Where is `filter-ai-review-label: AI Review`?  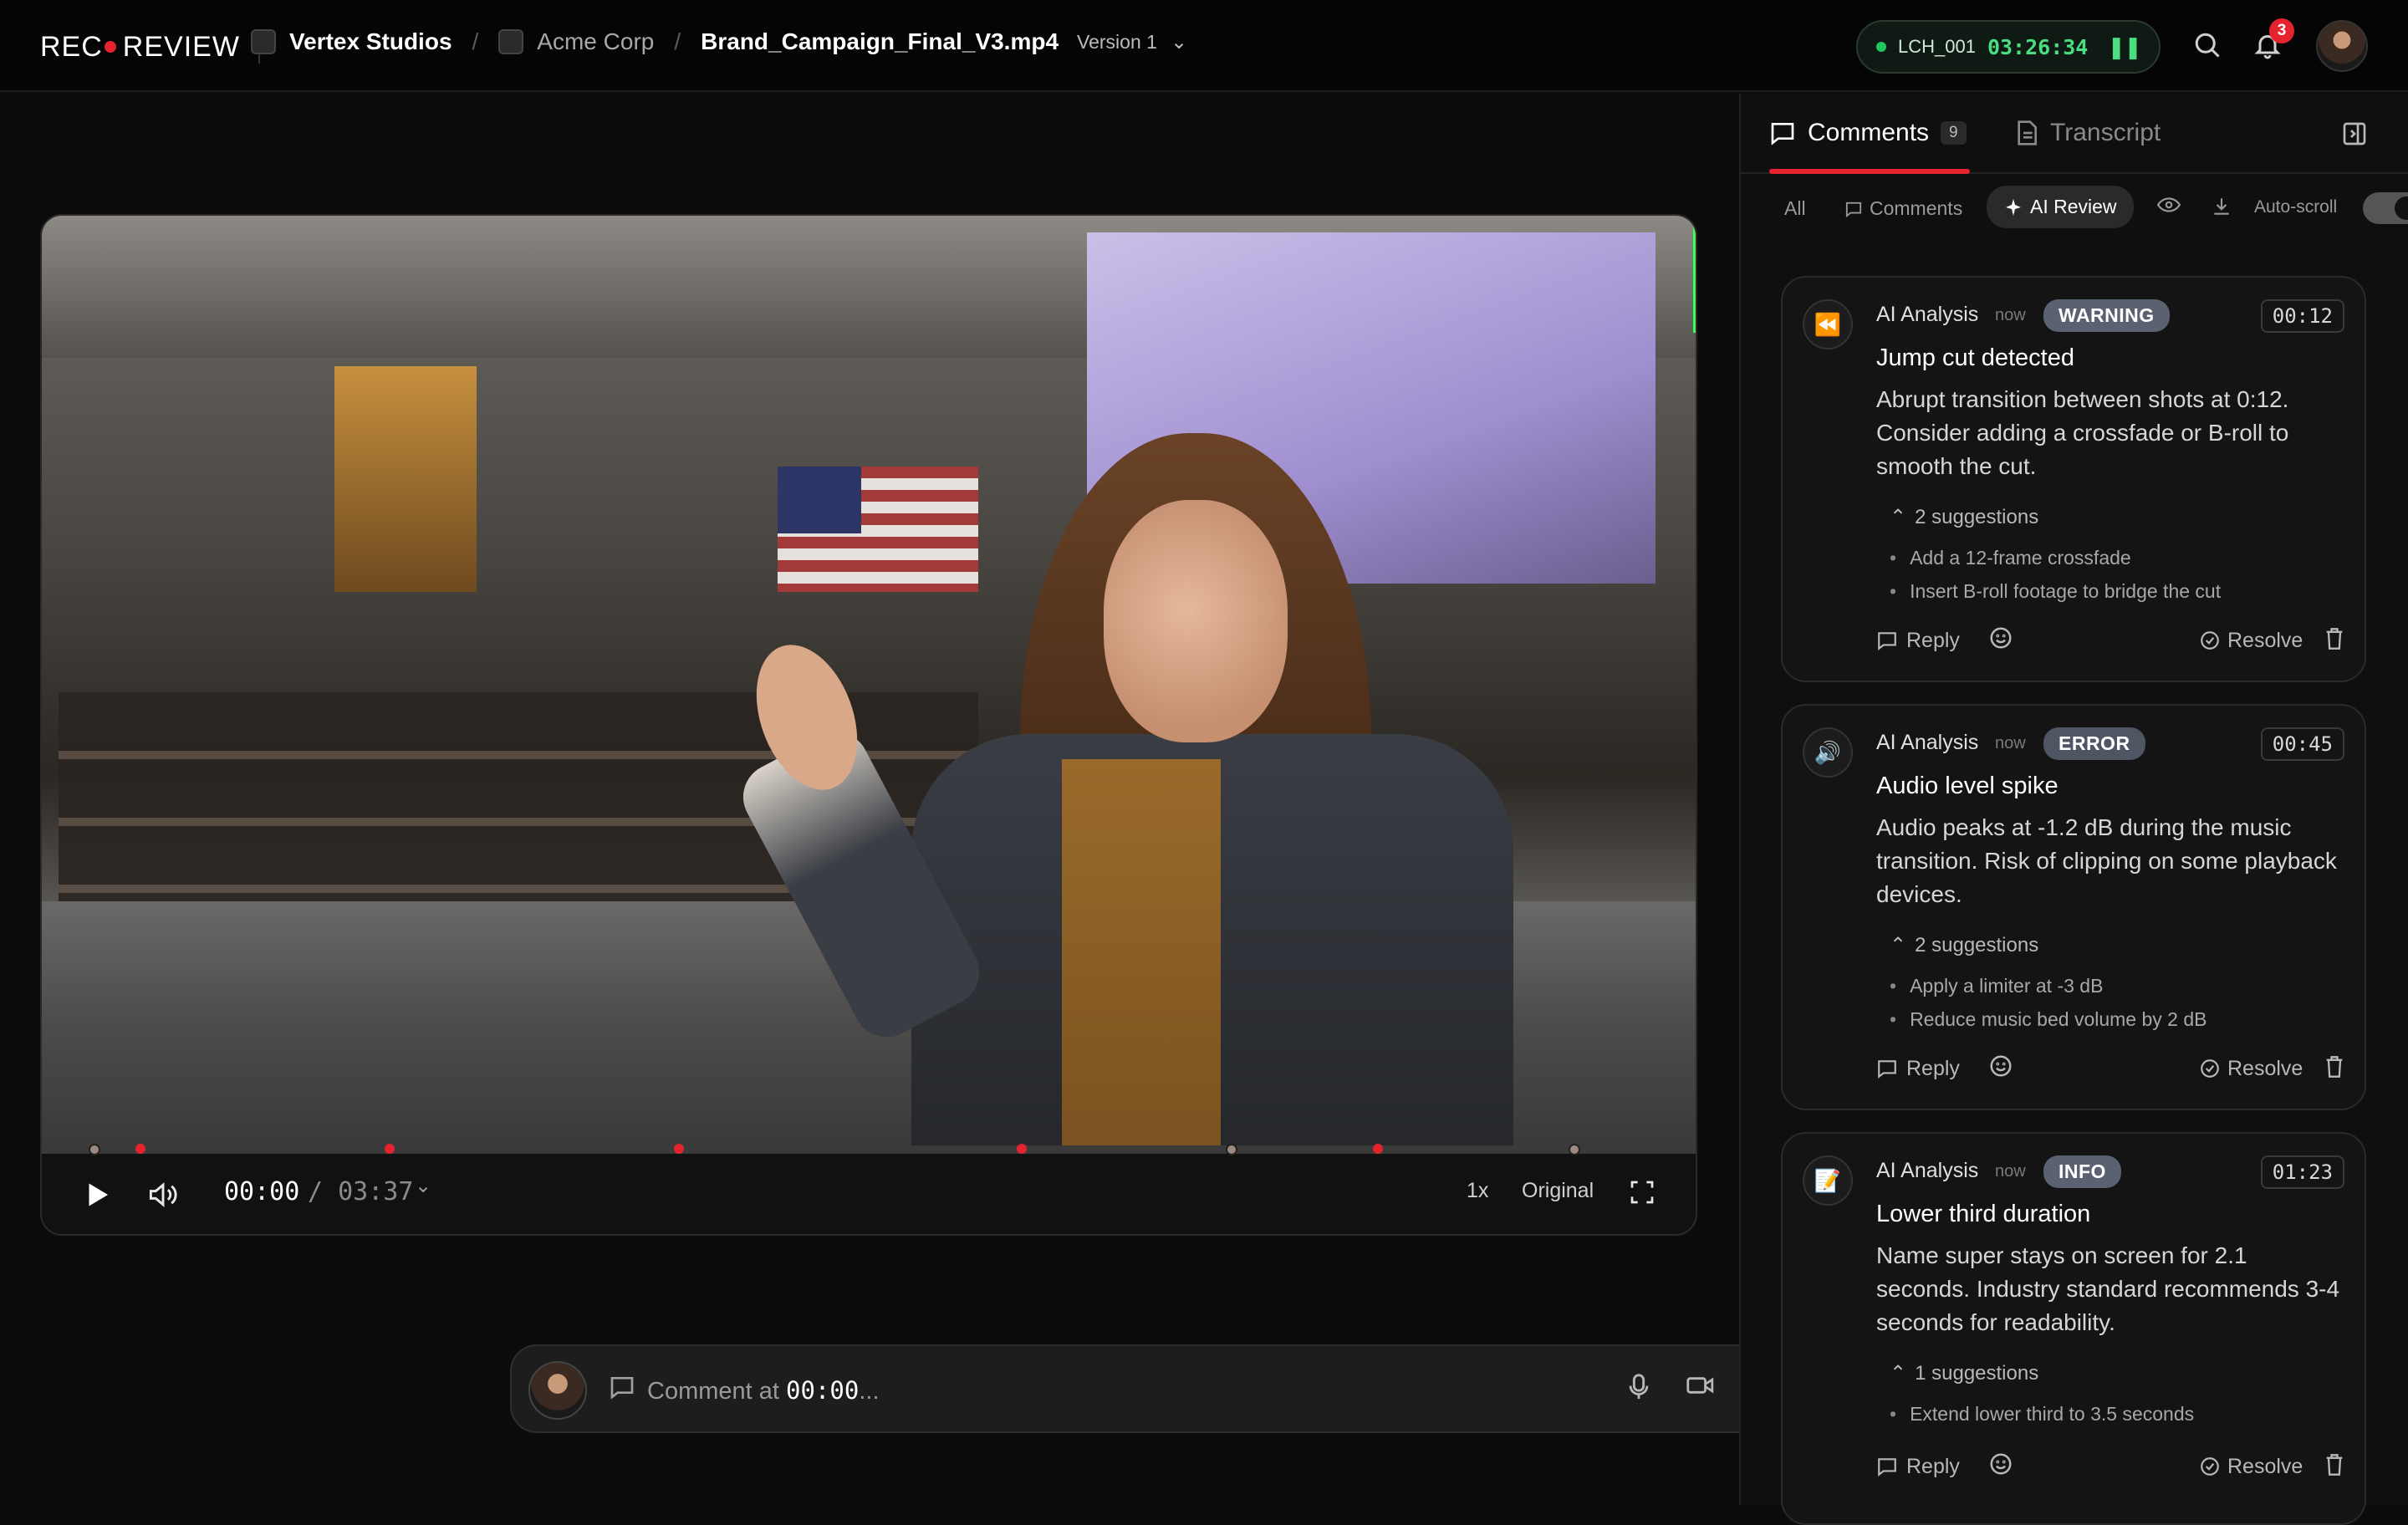 filter-ai-review-label: AI Review is located at coordinates (2073, 206).